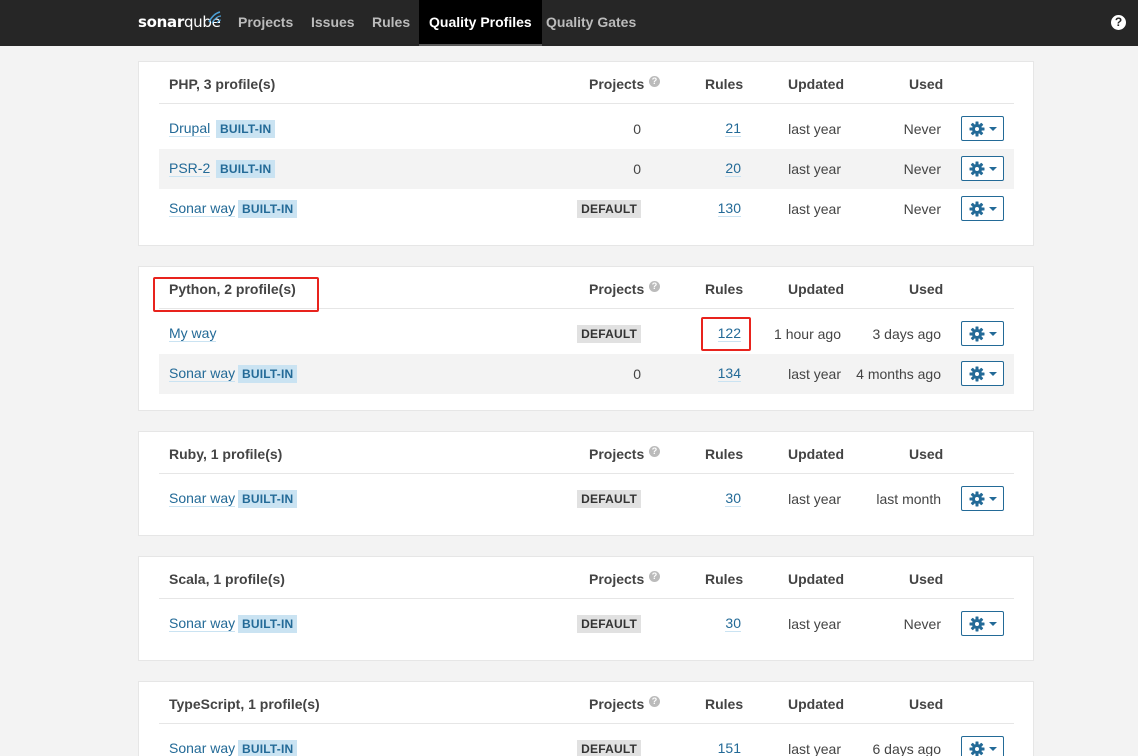 The image size is (1138, 756). What do you see at coordinates (333, 23) in the screenshot?
I see `nav-issues: Issues` at bounding box center [333, 23].